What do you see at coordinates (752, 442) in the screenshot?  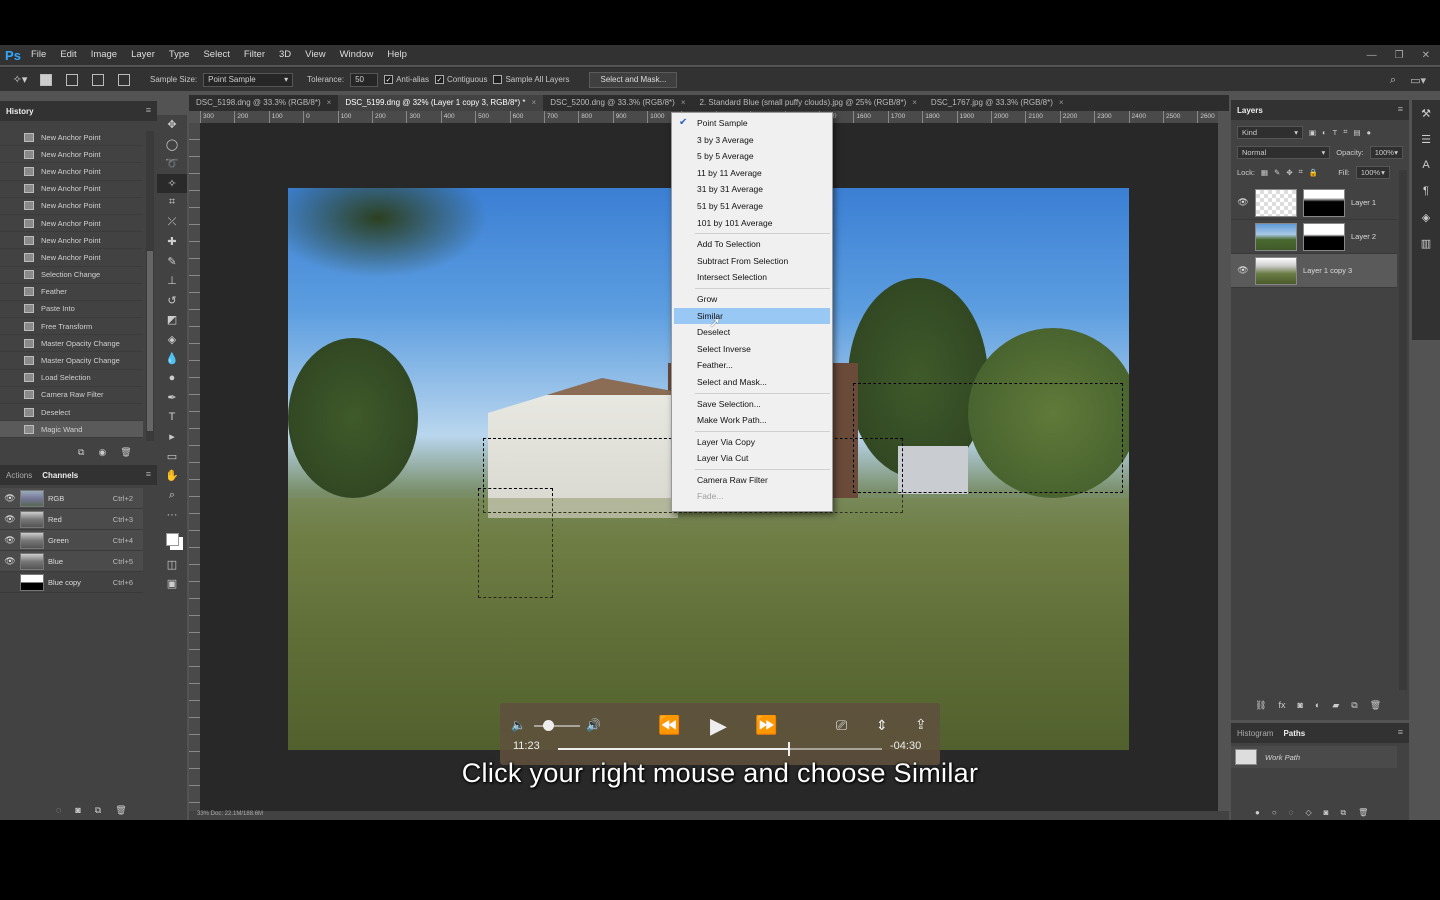 I see `context-menu-item-layer-via-copy: Layer Via Copy` at bounding box center [752, 442].